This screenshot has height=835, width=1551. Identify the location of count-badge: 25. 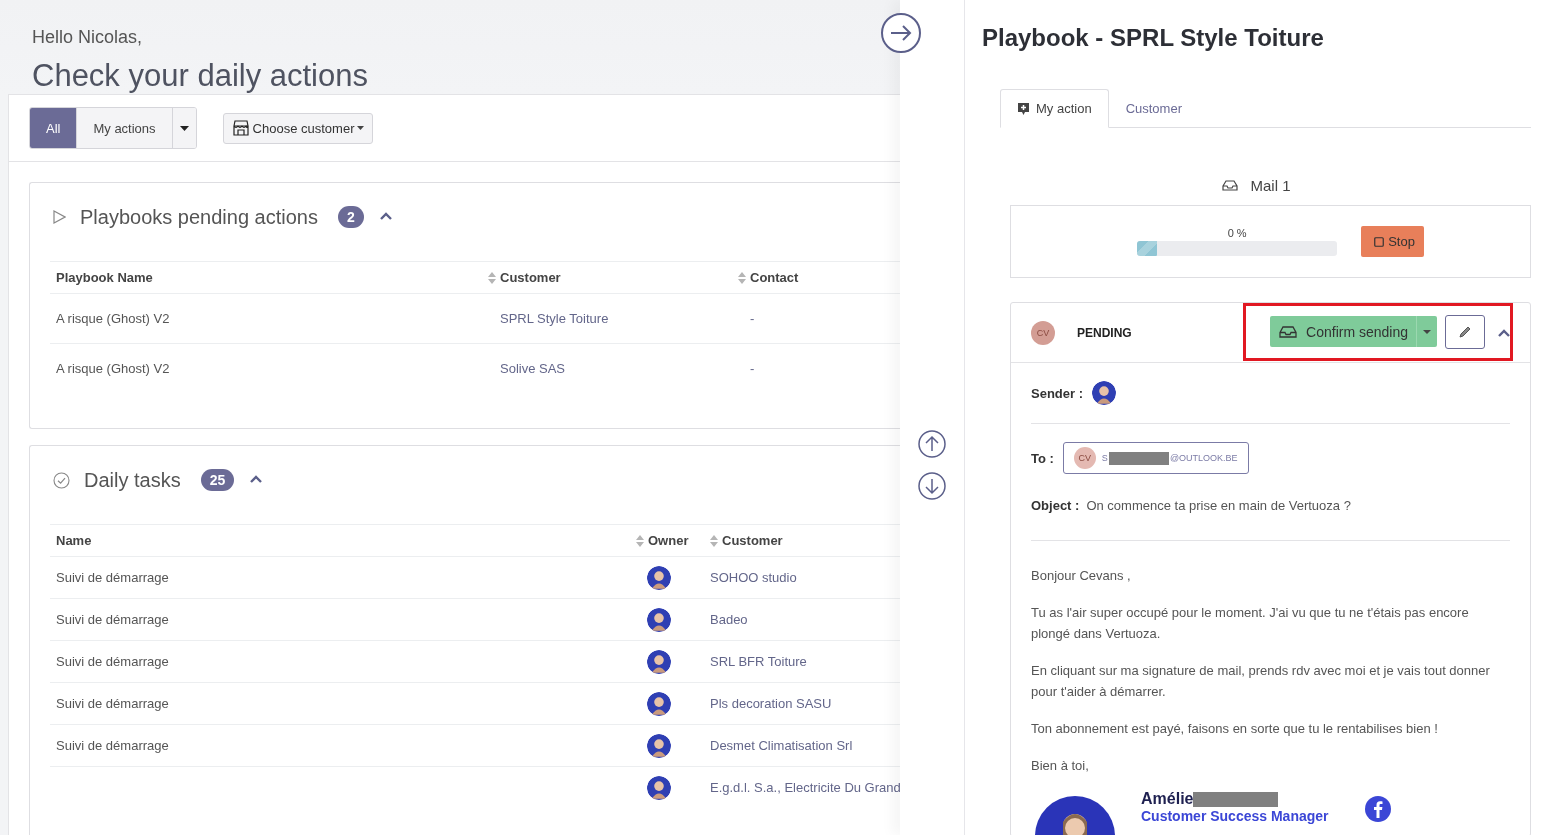
(217, 480).